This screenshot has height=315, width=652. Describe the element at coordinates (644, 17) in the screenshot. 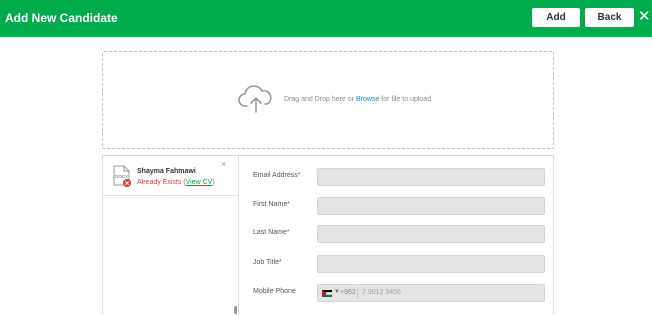

I see `close-icon: ✕` at that location.